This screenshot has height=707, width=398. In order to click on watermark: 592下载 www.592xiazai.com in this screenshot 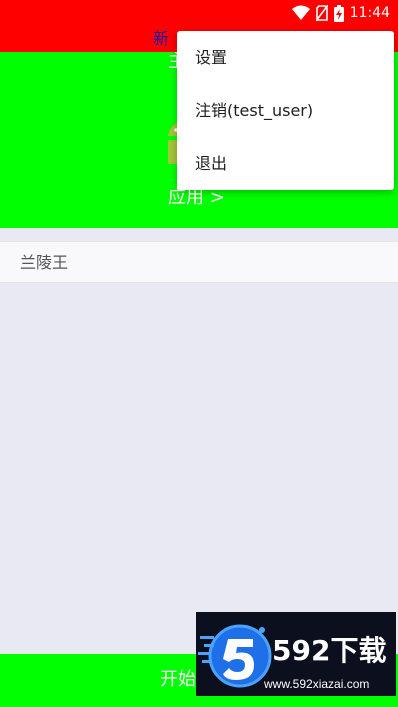, I will do `click(296, 654)`.